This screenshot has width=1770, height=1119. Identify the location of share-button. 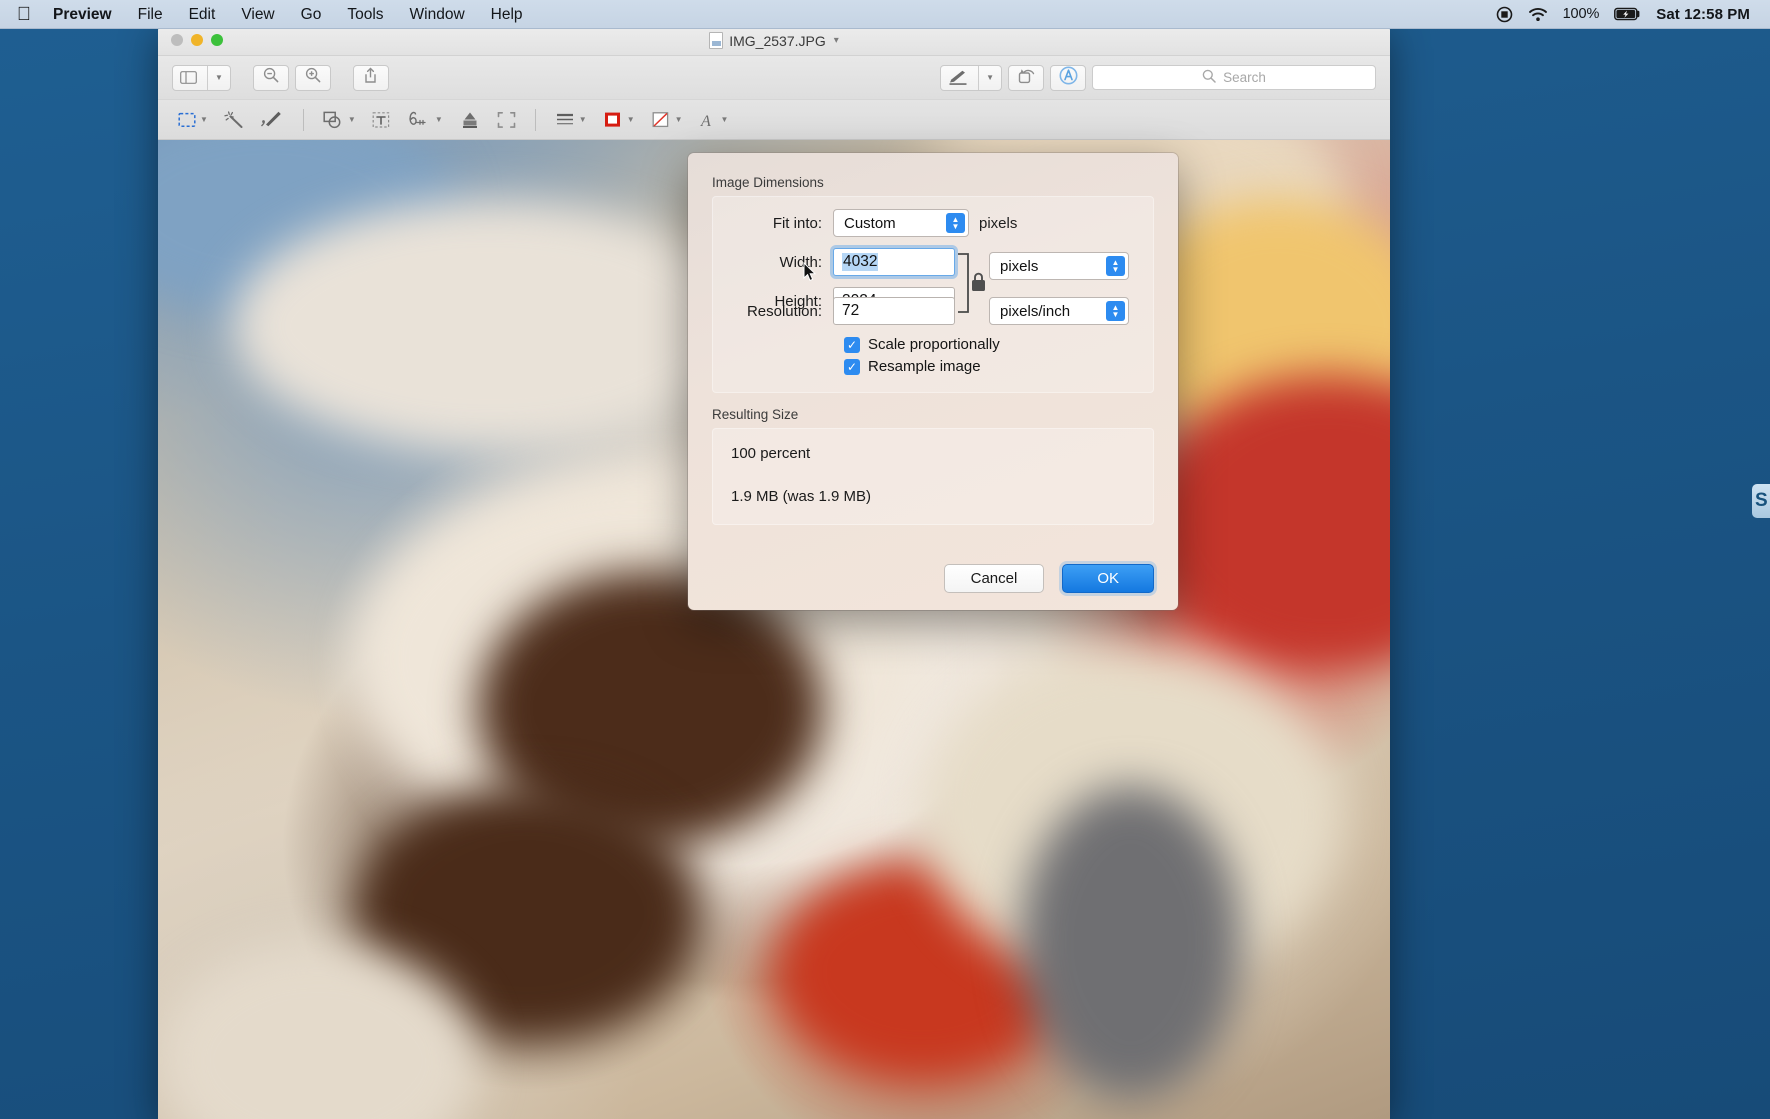
(370, 77).